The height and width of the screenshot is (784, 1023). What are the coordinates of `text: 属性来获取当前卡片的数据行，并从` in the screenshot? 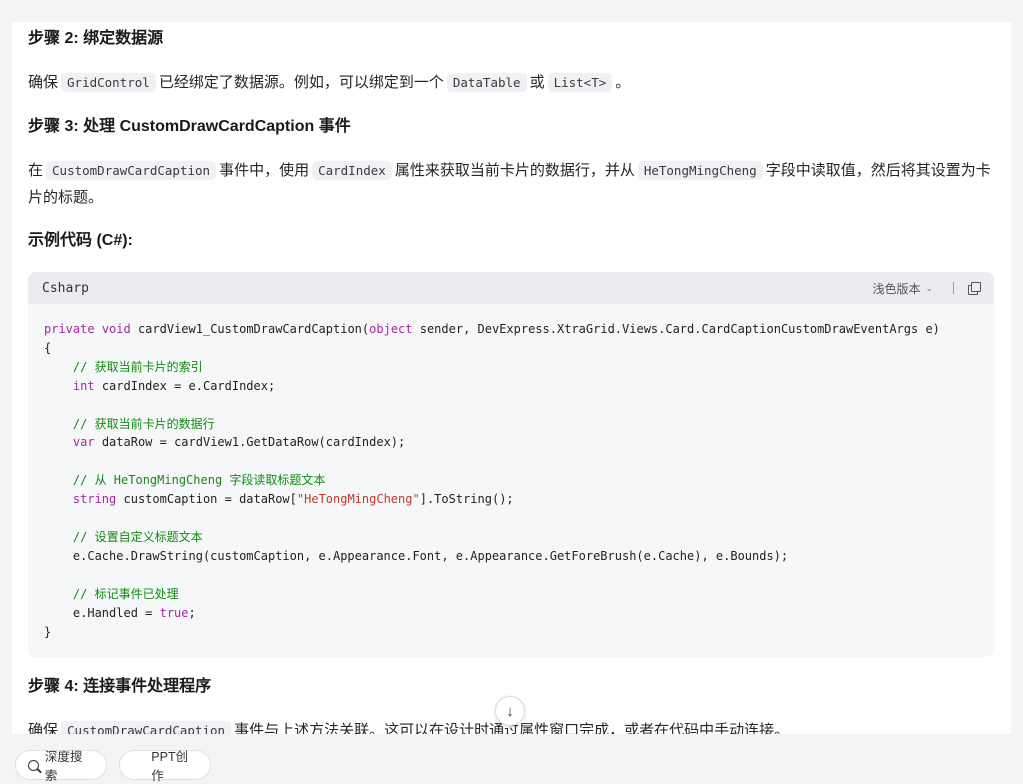 It's located at (514, 170).